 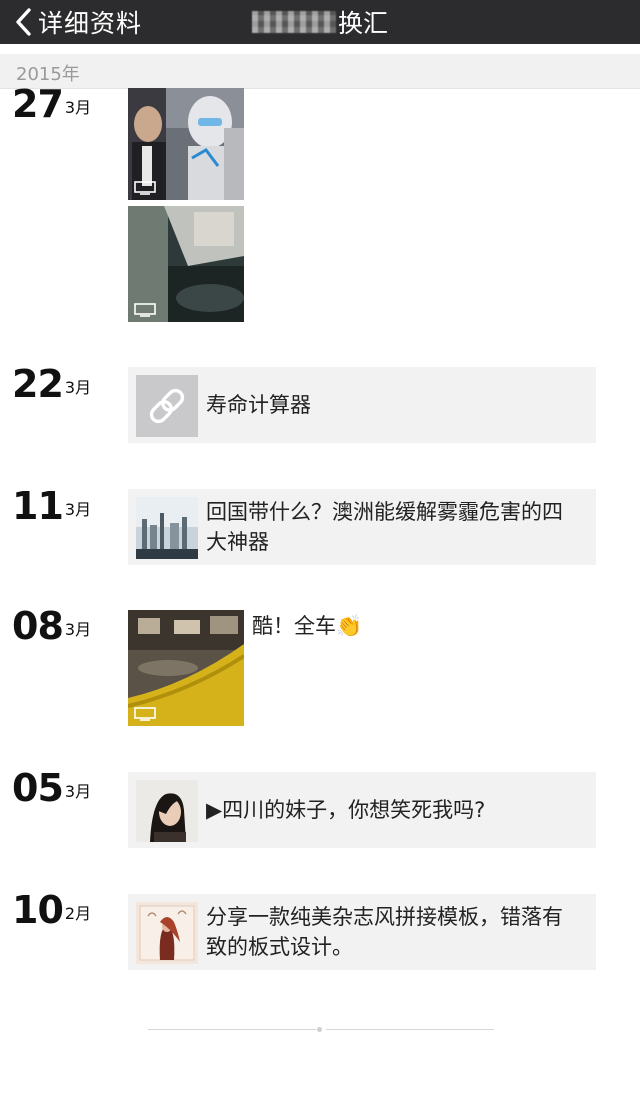 I want to click on page-title-text: 换汇, so click(x=362, y=23).